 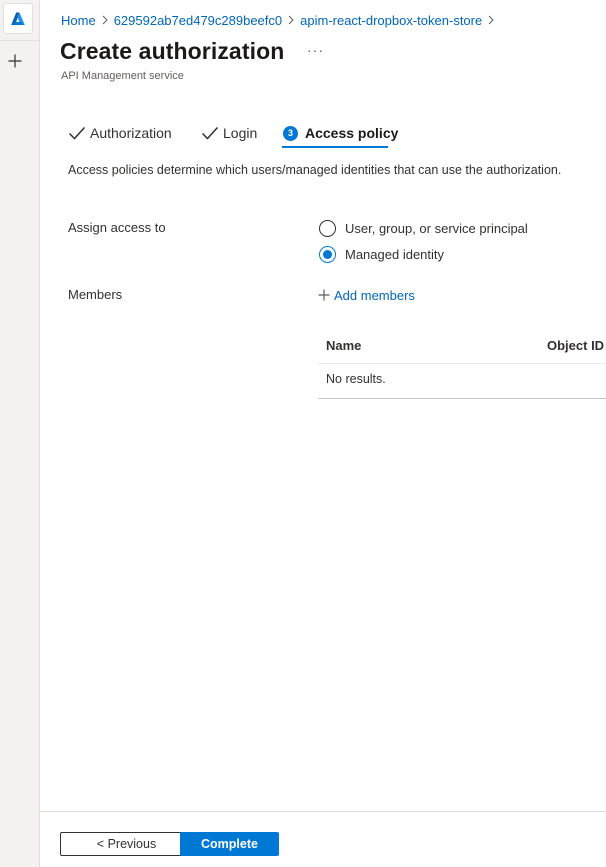 I want to click on tab-login: Login, so click(x=229, y=133).